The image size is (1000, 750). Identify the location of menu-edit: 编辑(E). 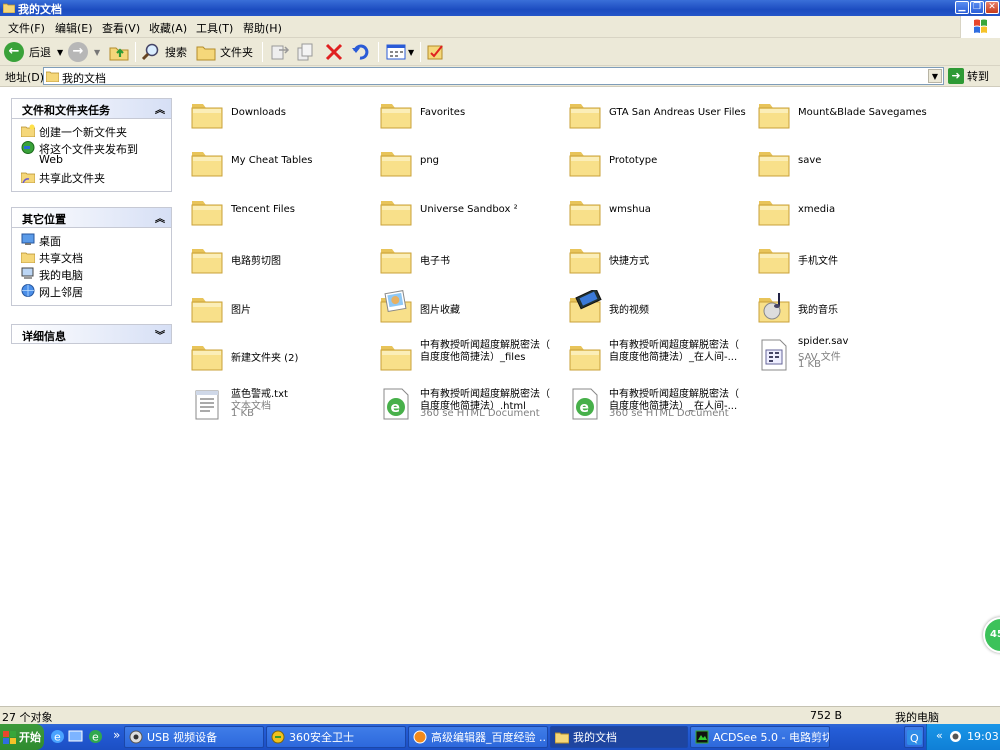
(74, 28).